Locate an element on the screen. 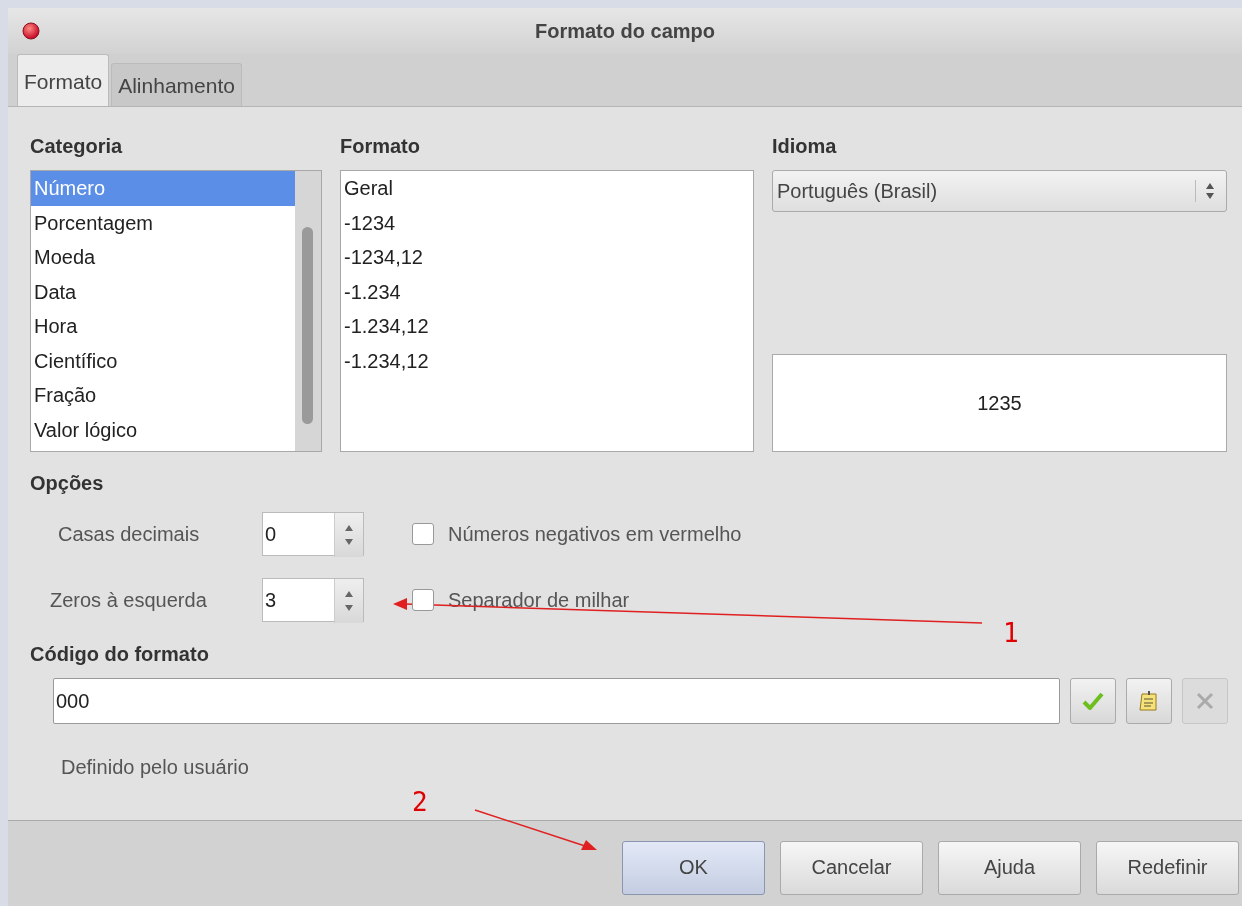 This screenshot has width=1242, height=906. tab: Alinhamento is located at coordinates (176, 84).